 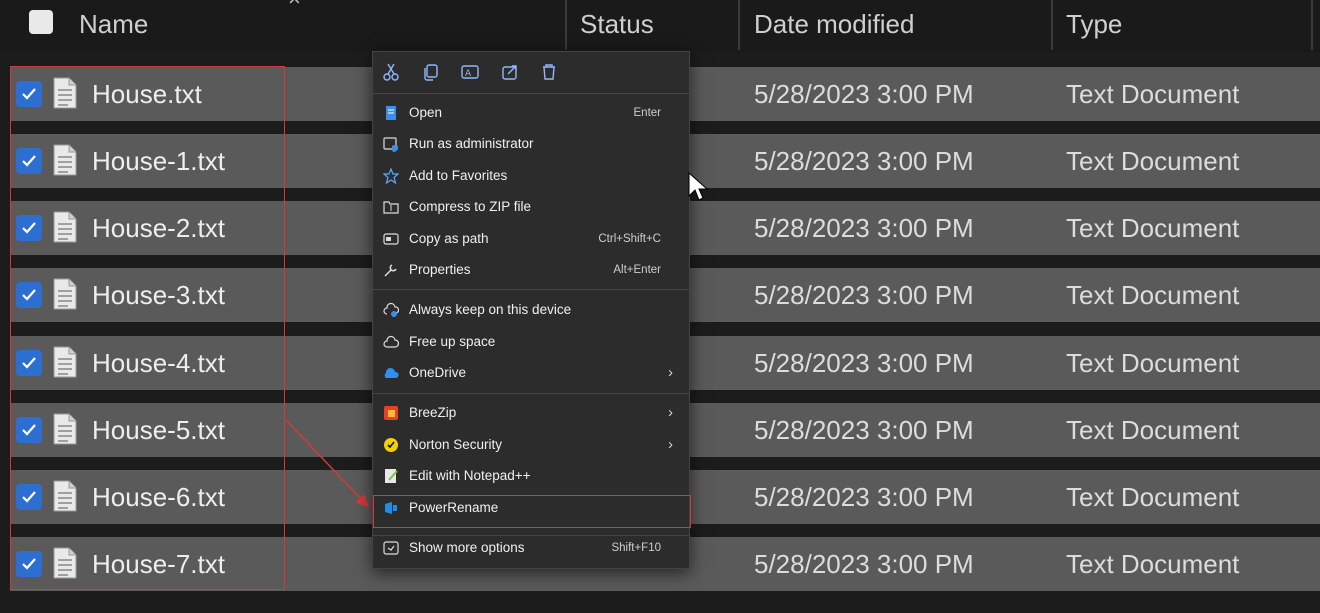 What do you see at coordinates (647, 113) in the screenshot?
I see `menu-item-shortcut: Enter` at bounding box center [647, 113].